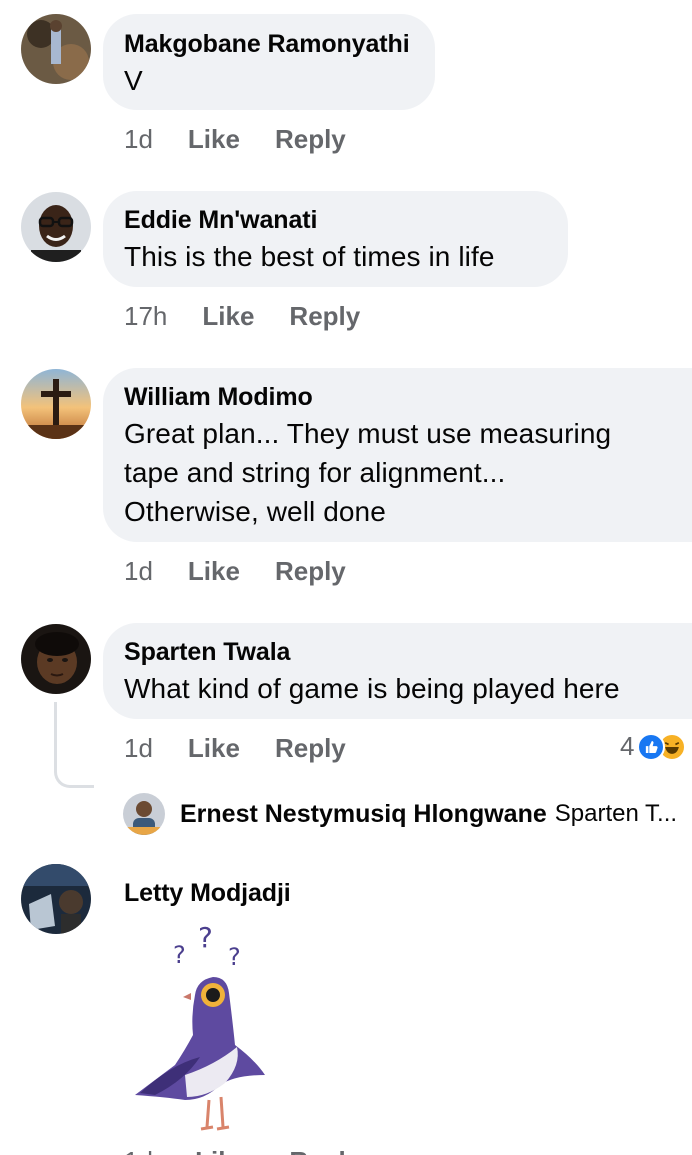 This screenshot has width=692, height=1155. What do you see at coordinates (74, 745) in the screenshot?
I see `thread-connector` at bounding box center [74, 745].